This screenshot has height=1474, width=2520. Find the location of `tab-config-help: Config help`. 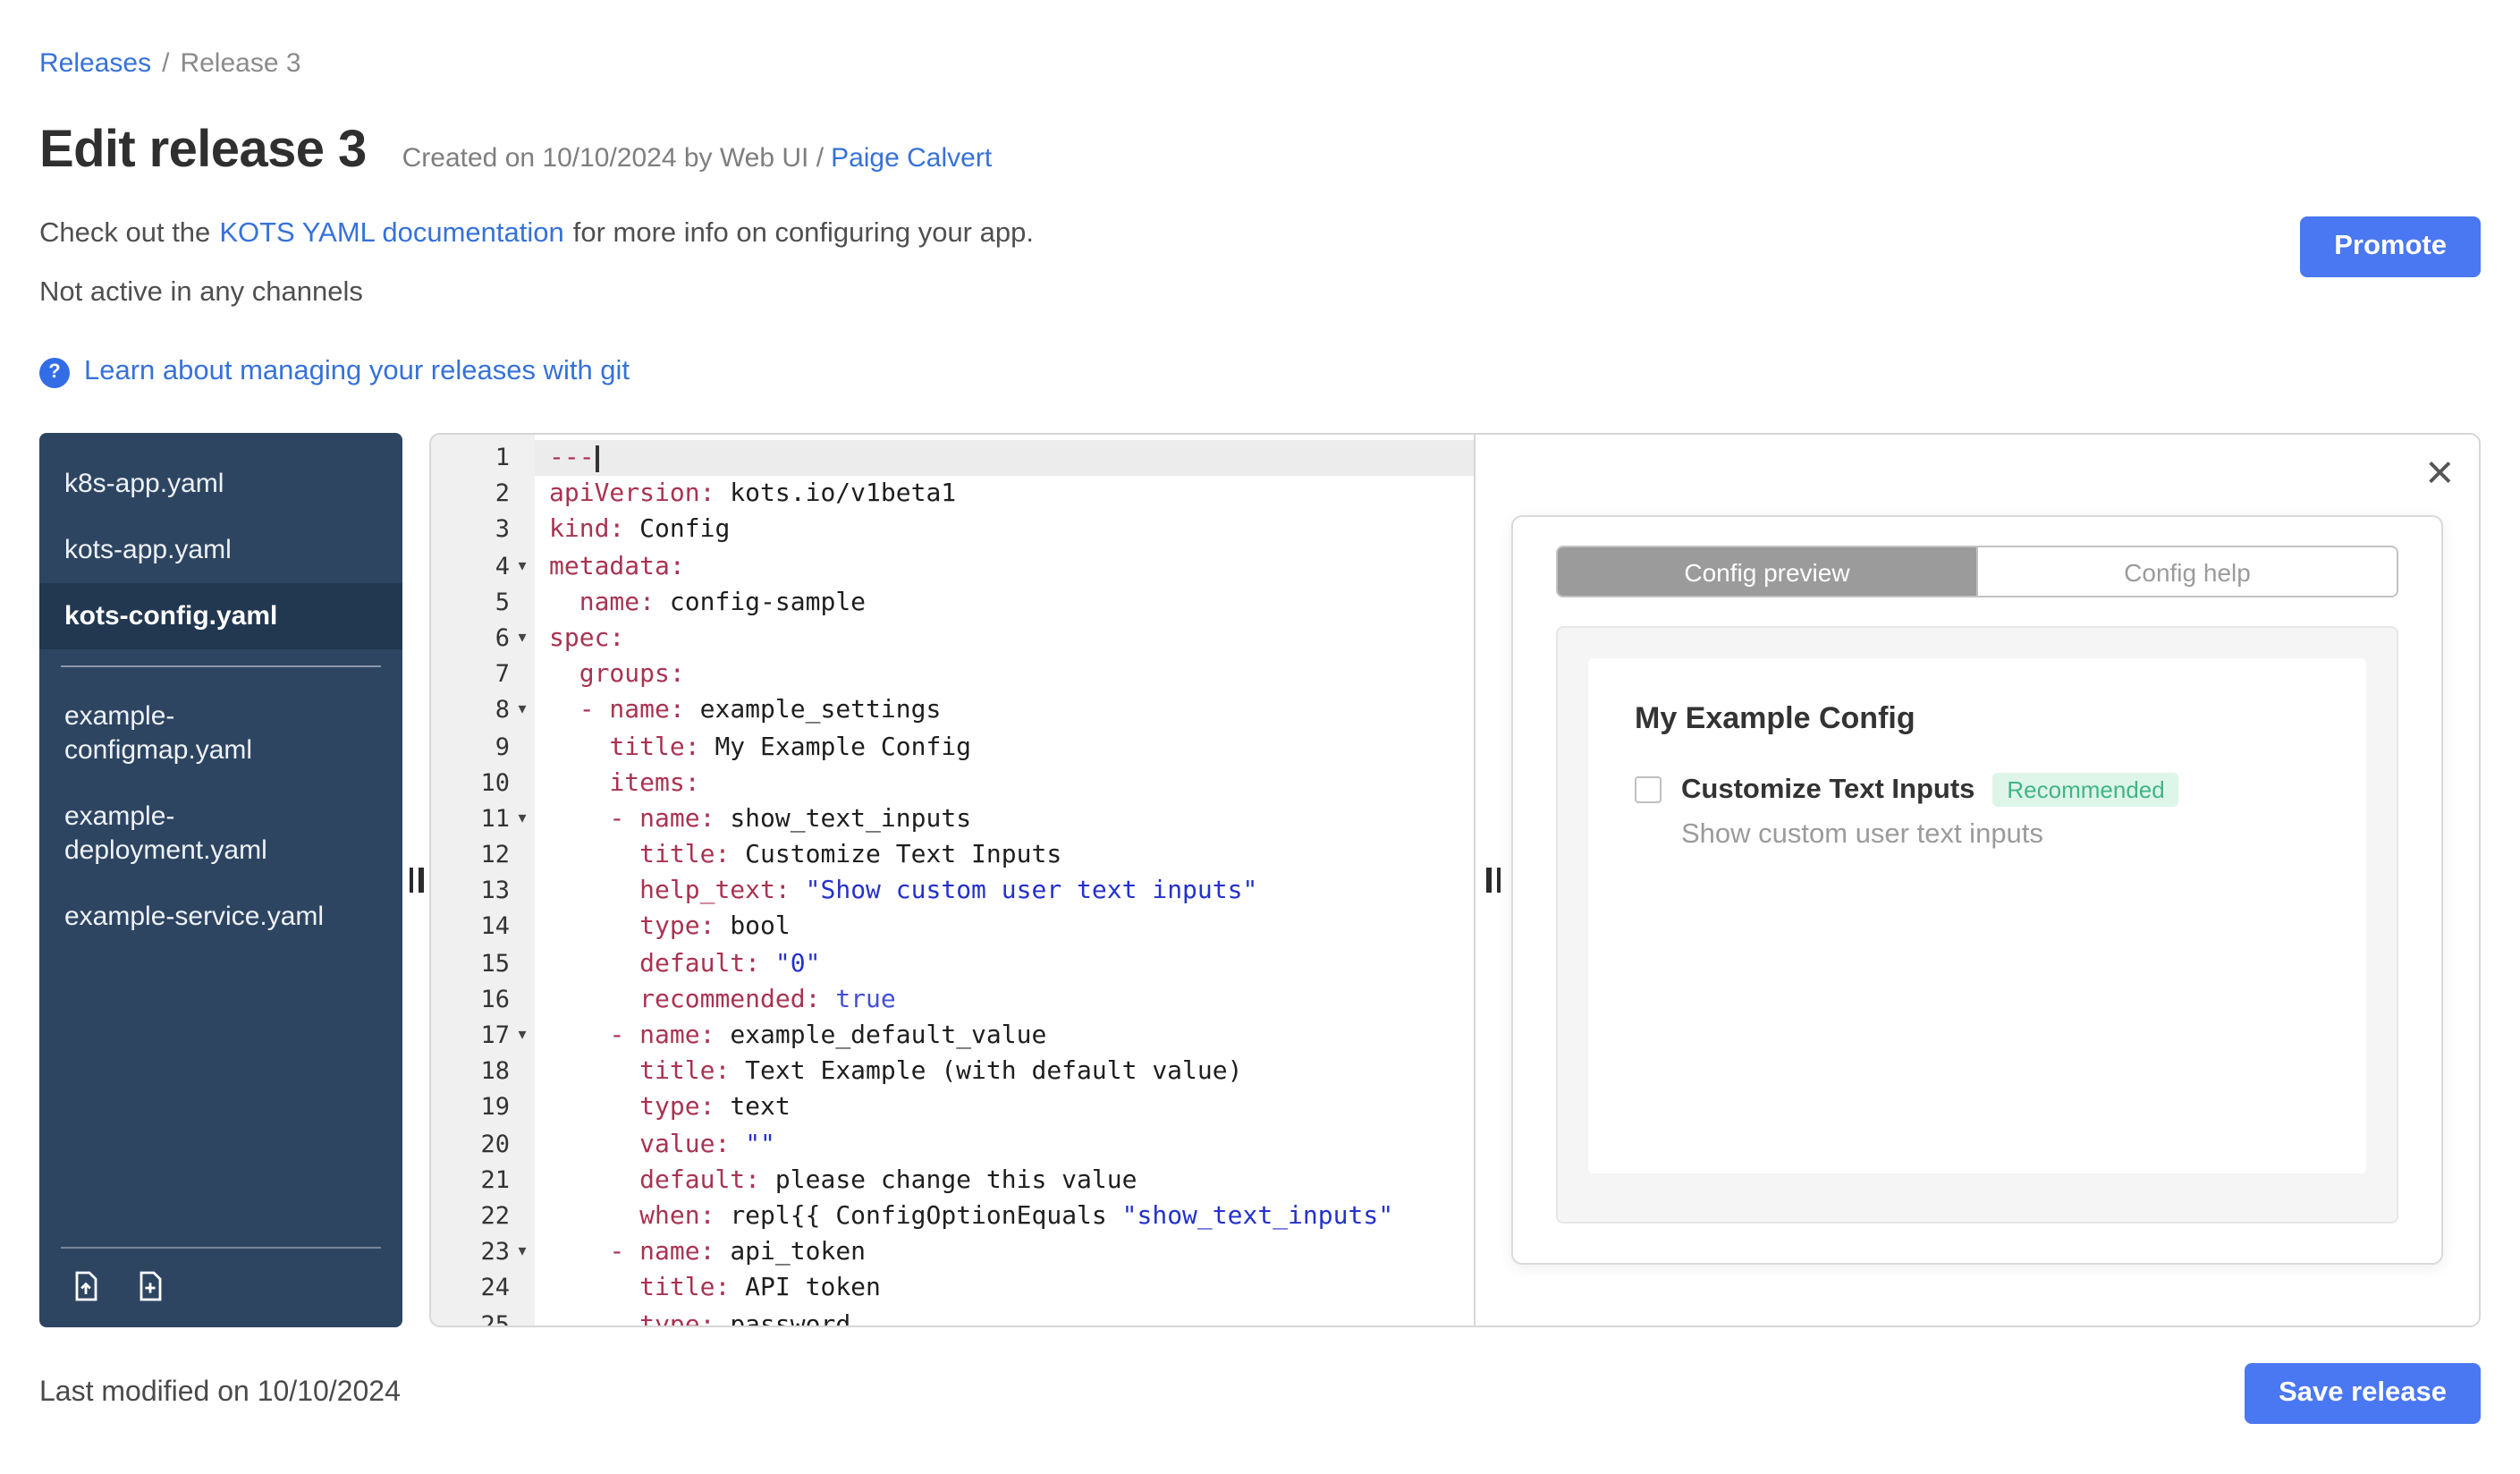

tab-config-help: Config help is located at coordinates (2186, 571).